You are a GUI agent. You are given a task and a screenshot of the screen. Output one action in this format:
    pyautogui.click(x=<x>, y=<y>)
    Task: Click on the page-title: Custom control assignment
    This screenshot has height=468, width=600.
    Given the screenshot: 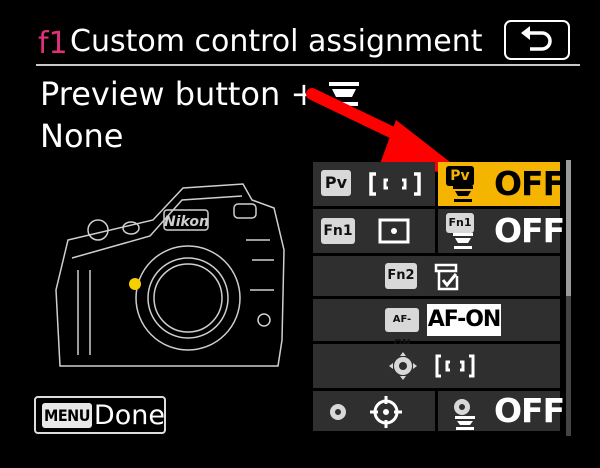 What is the action you would take?
    pyautogui.click(x=276, y=41)
    